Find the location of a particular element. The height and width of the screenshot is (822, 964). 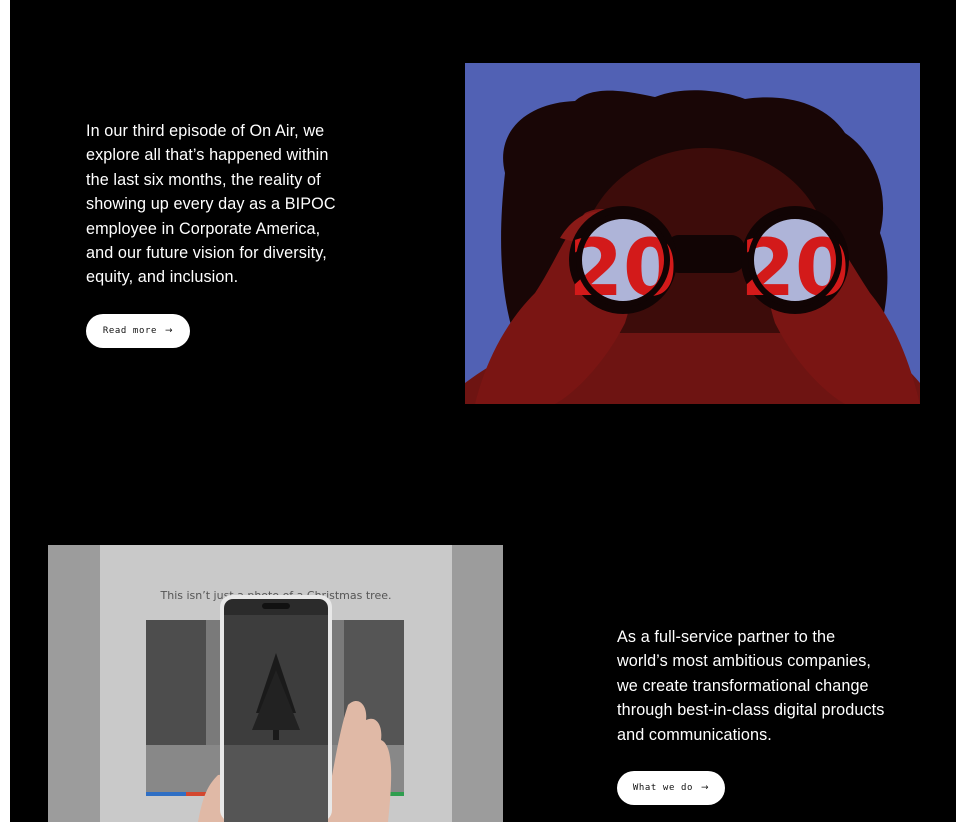

what-we-do-button: What we do → is located at coordinates (671, 788).